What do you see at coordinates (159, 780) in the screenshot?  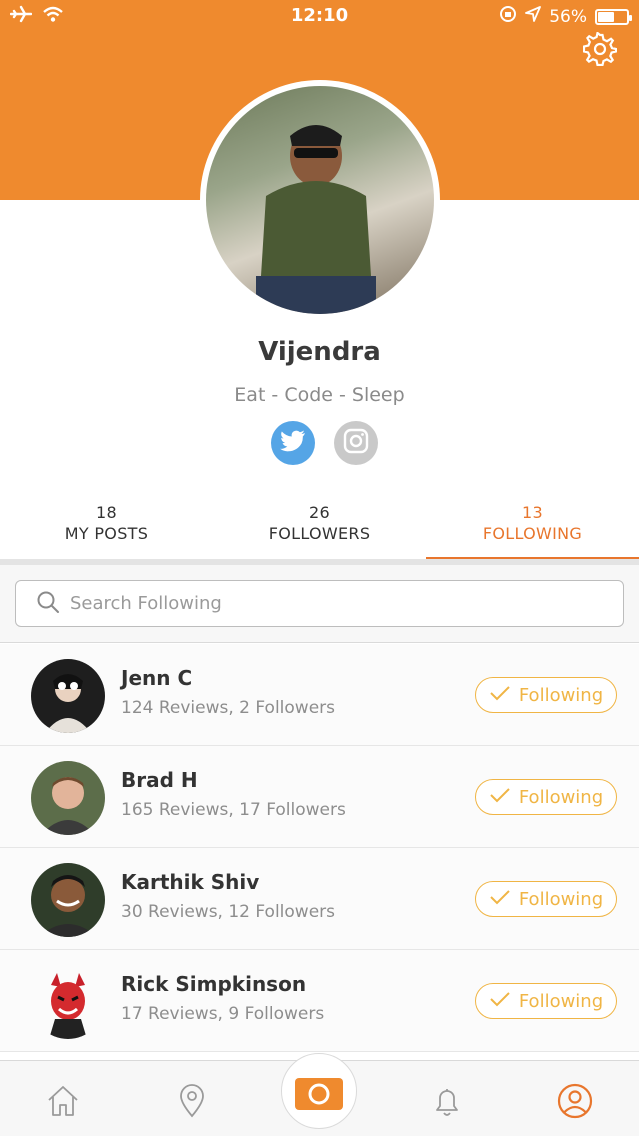 I see `user-name: Brad H` at bounding box center [159, 780].